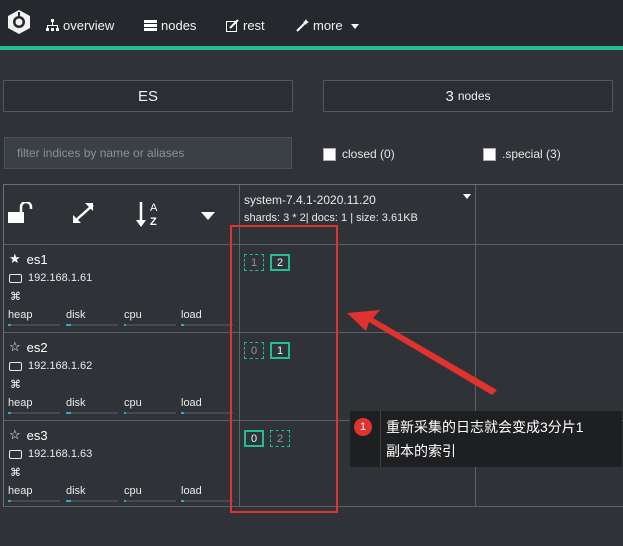 The width and height of the screenshot is (623, 546). What do you see at coordinates (486, 439) in the screenshot?
I see `annotation-tooltip: 1 重新采集的日志就会变成3分片1 副本的索引` at bounding box center [486, 439].